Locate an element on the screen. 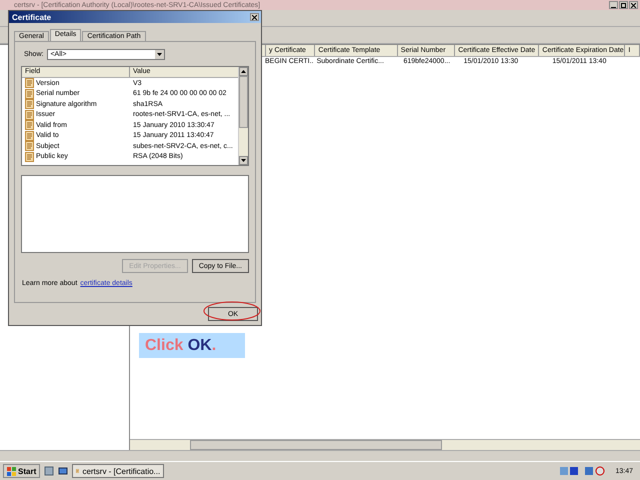 The width and height of the screenshot is (640, 480). tray-icons-drawing is located at coordinates (583, 471).